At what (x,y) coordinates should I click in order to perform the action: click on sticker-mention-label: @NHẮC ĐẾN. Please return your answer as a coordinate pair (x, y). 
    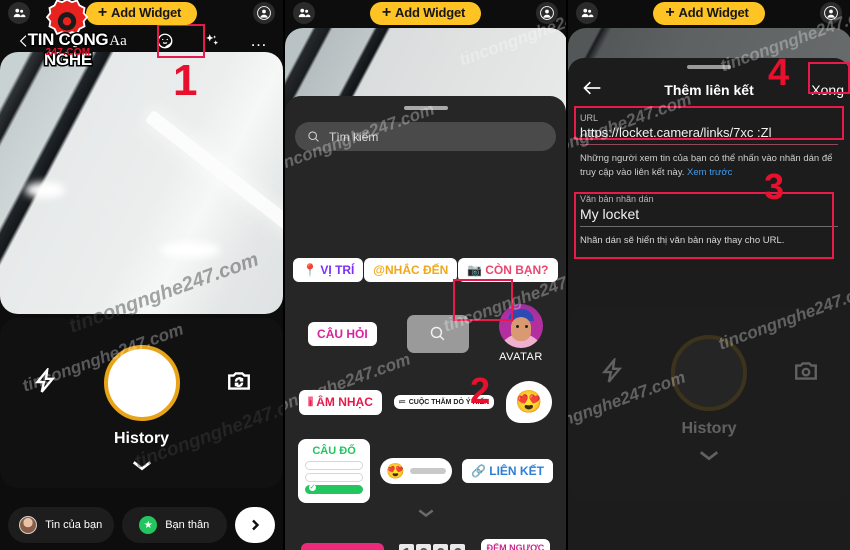
    Looking at the image, I should click on (411, 270).